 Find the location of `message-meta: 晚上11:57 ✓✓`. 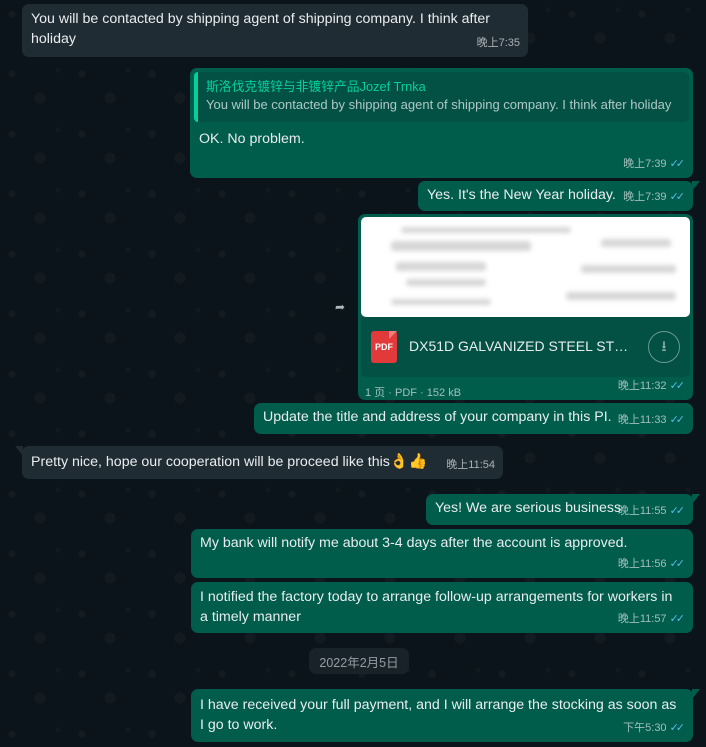

message-meta: 晚上11:57 ✓✓ is located at coordinates (651, 620).